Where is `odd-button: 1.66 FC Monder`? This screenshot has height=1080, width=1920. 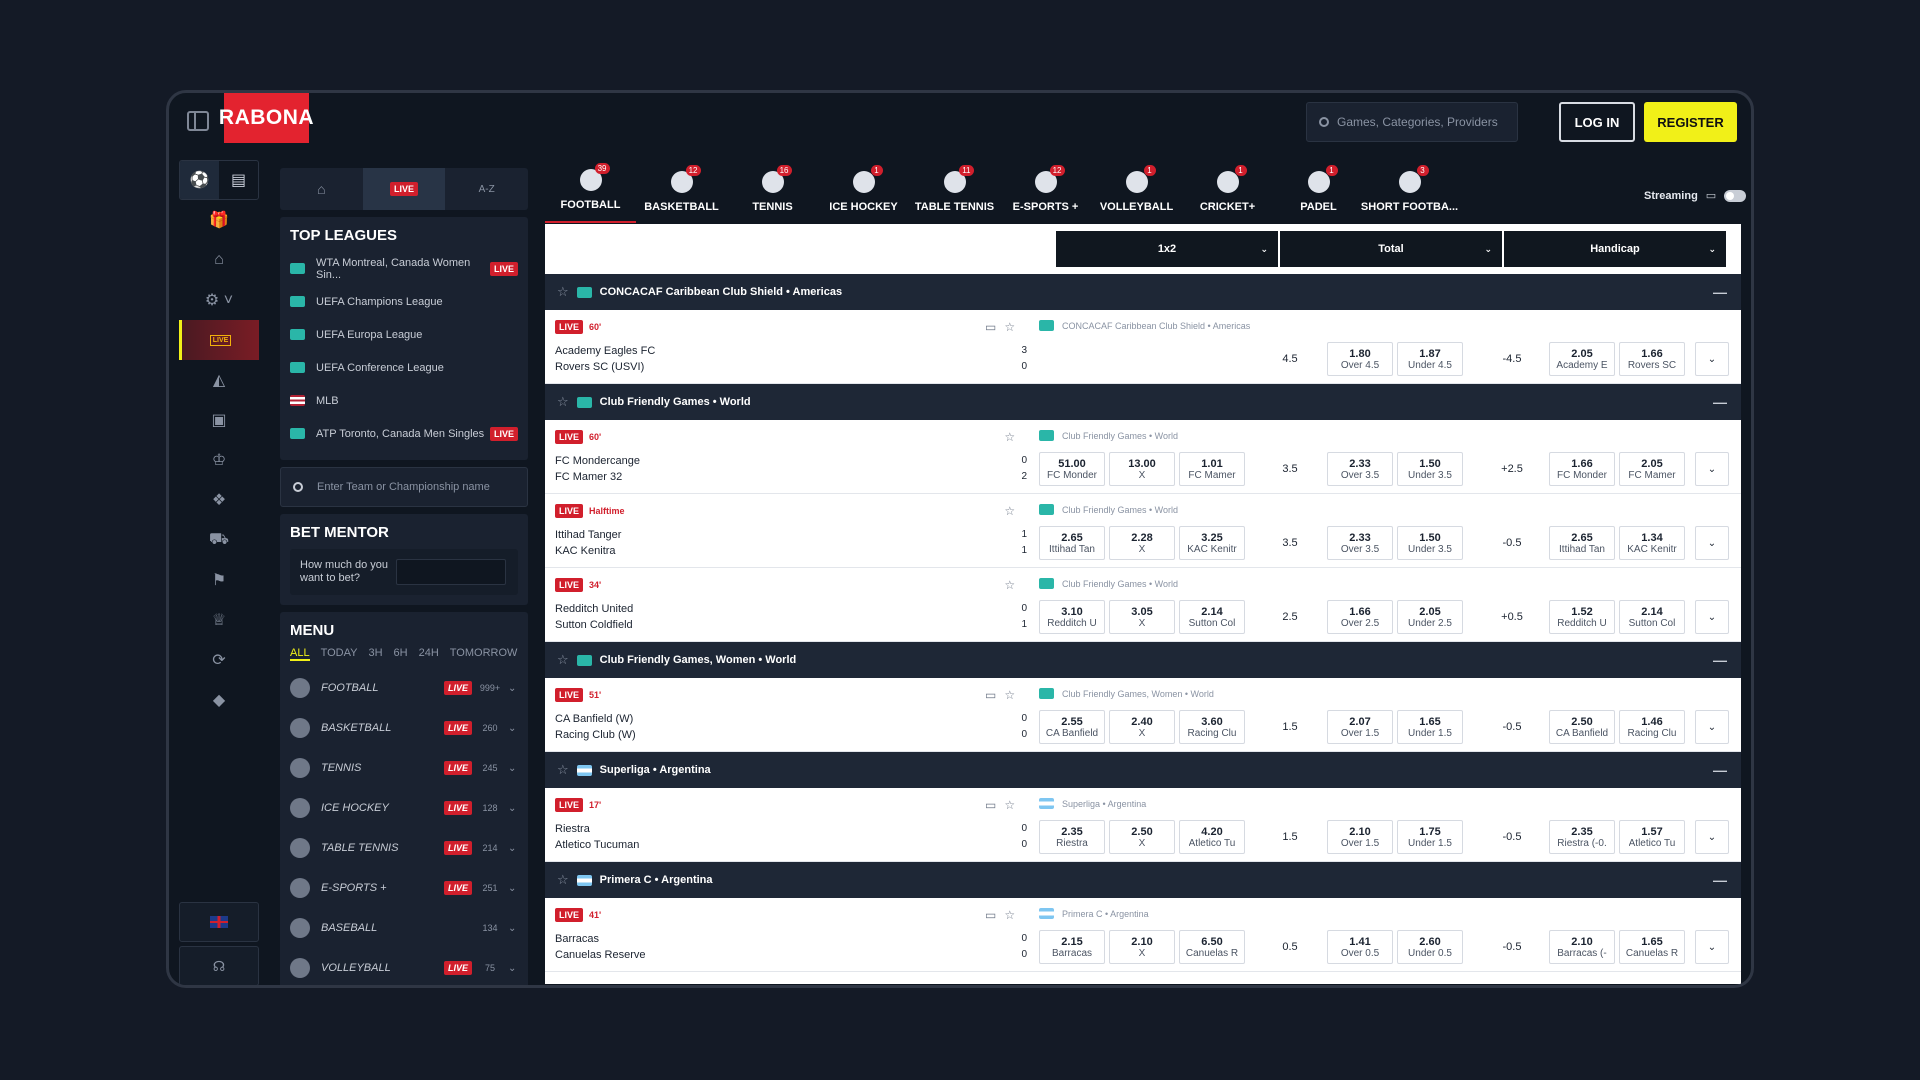 odd-button: 1.66 FC Monder is located at coordinates (1582, 469).